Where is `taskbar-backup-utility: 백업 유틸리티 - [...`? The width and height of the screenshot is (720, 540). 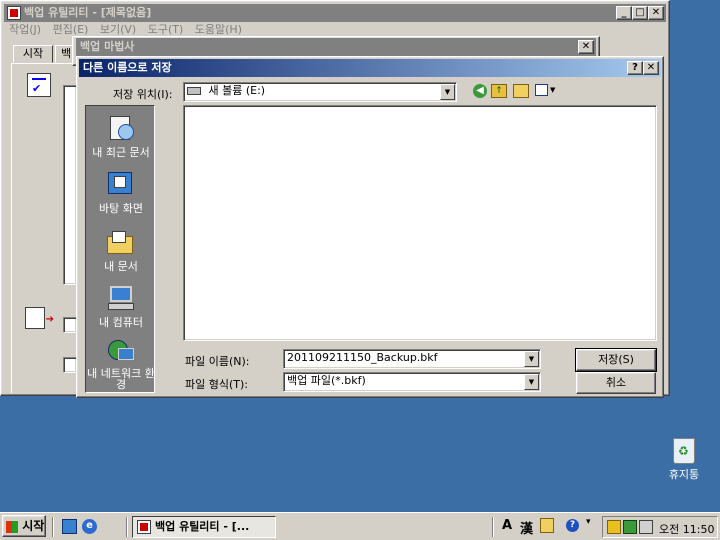
taskbar-backup-utility: 백업 유틸리티 - [... is located at coordinates (204, 527).